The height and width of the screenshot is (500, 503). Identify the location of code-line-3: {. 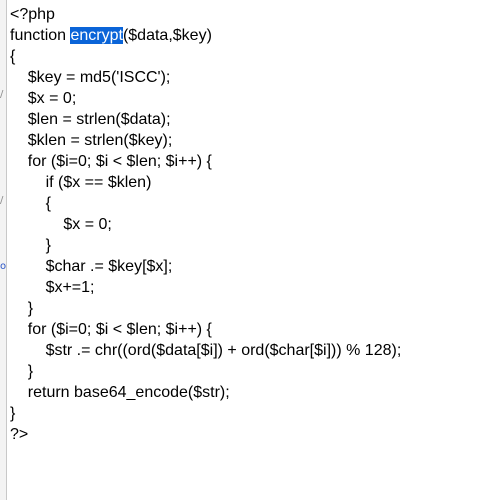
(13, 56).